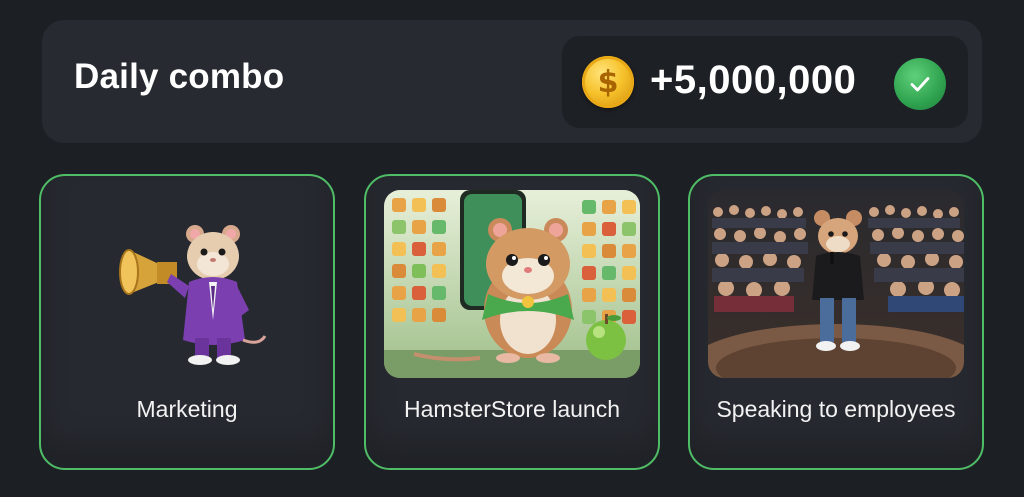  I want to click on daily-combo-title: Daily combo, so click(179, 76).